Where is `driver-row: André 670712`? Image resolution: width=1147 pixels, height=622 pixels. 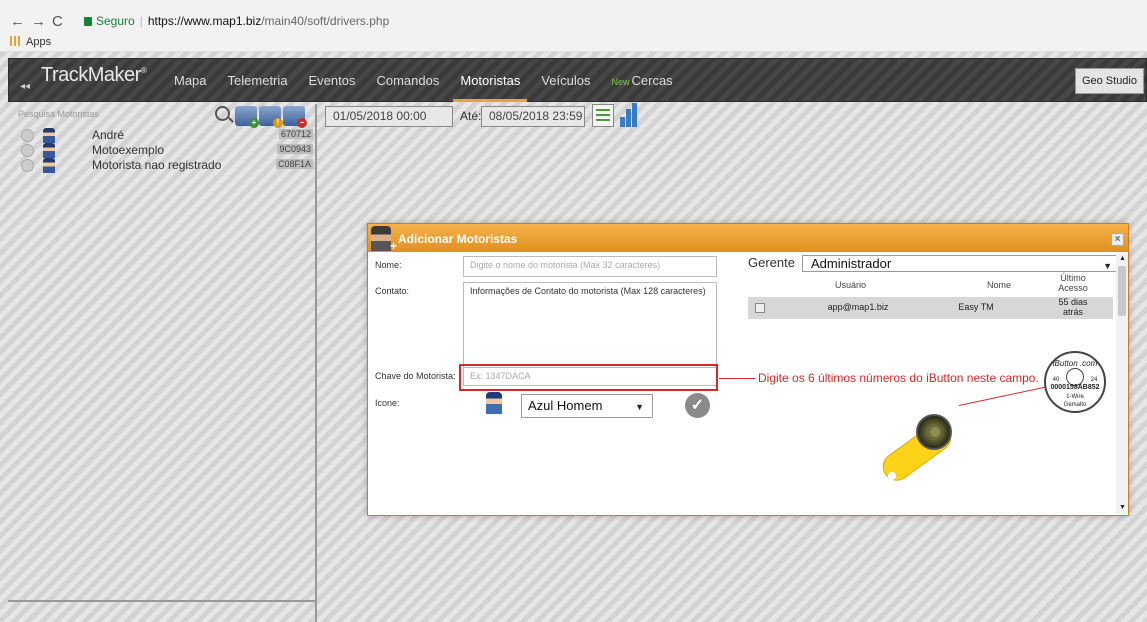 driver-row: André 670712 is located at coordinates (168, 135).